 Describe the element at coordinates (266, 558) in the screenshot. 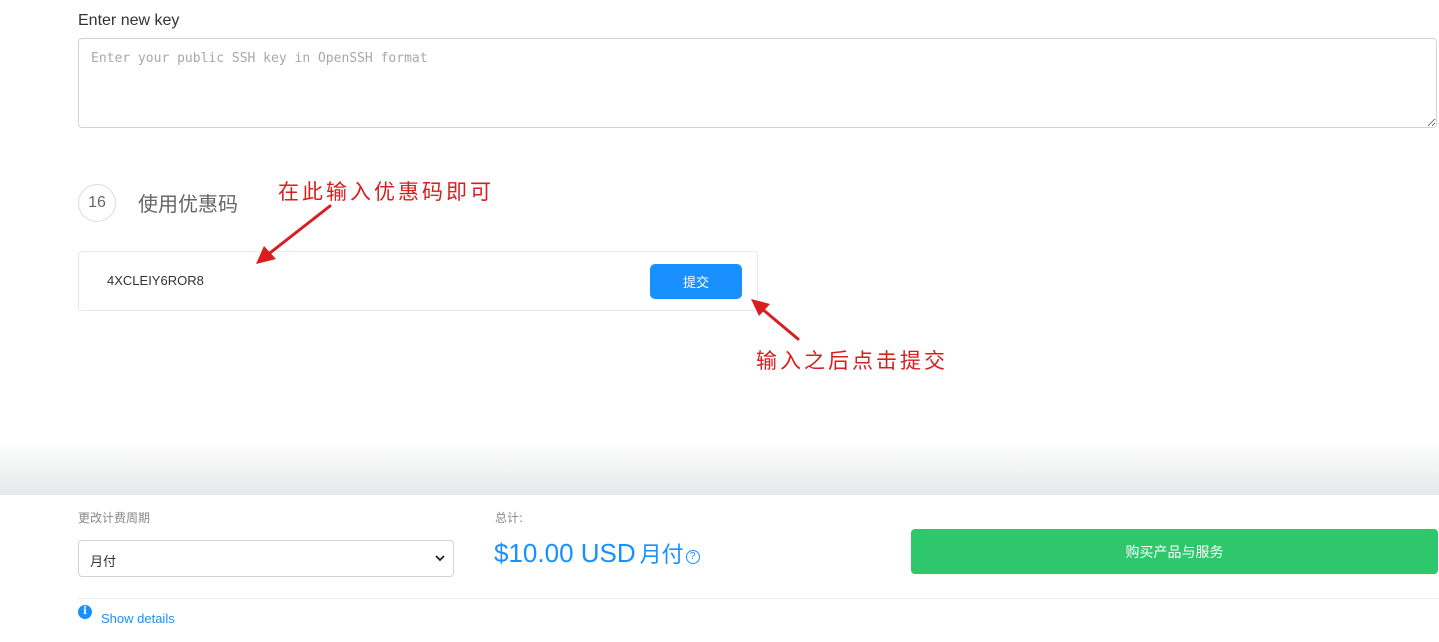

I see `billing-cycle-select: 月付` at that location.